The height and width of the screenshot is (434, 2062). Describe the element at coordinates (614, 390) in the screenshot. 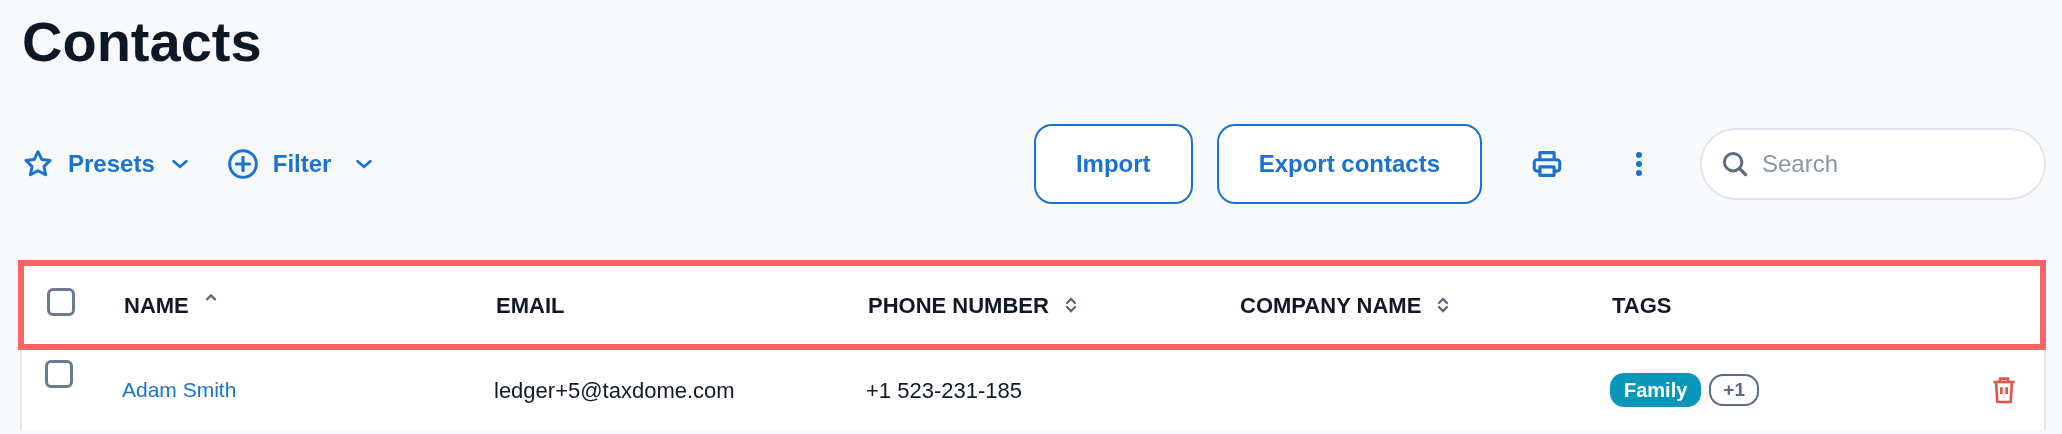

I see `email-cell: ledger+5@taxdome.com` at that location.